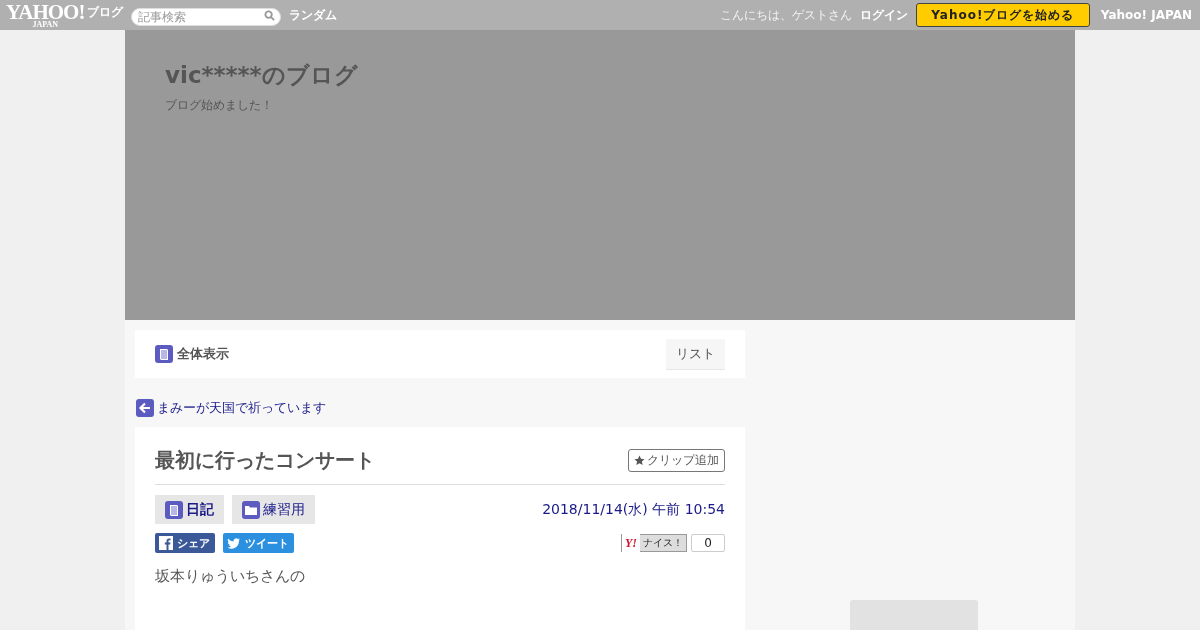 This screenshot has height=630, width=1200. Describe the element at coordinates (230, 576) in the screenshot. I see `article-text: 坂本りゅういちさんの` at that location.